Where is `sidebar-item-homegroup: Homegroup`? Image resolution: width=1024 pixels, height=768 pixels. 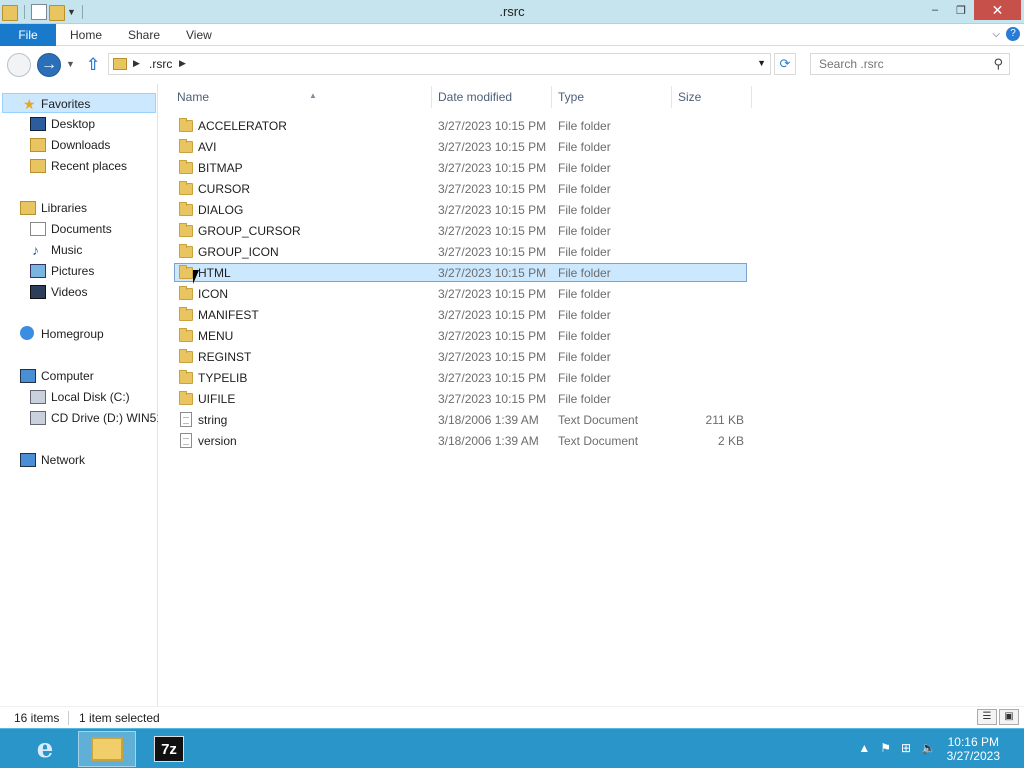
sidebar-item-homegroup: Homegroup is located at coordinates (62, 334).